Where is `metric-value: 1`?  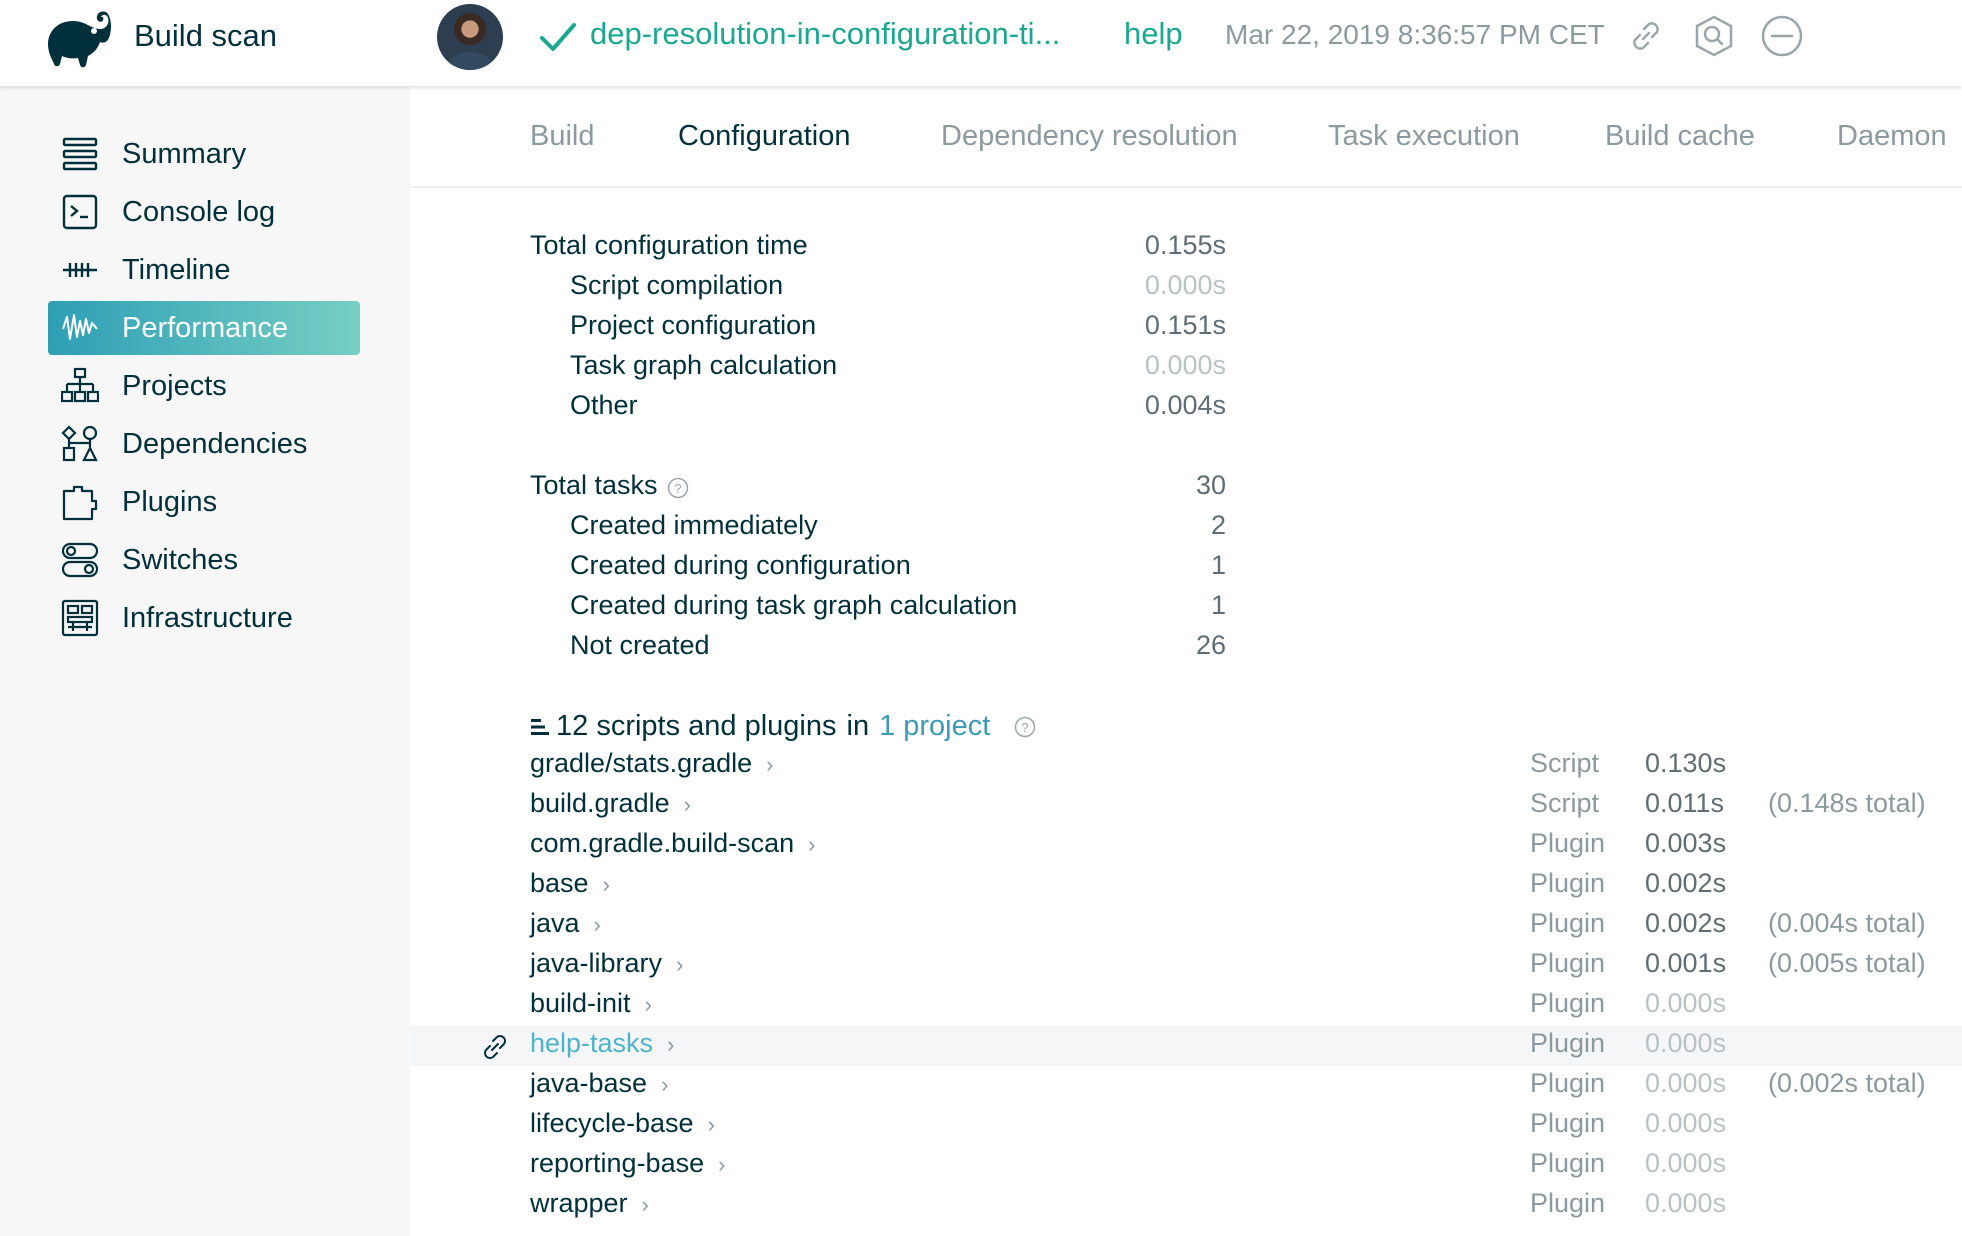 metric-value: 1 is located at coordinates (1218, 605).